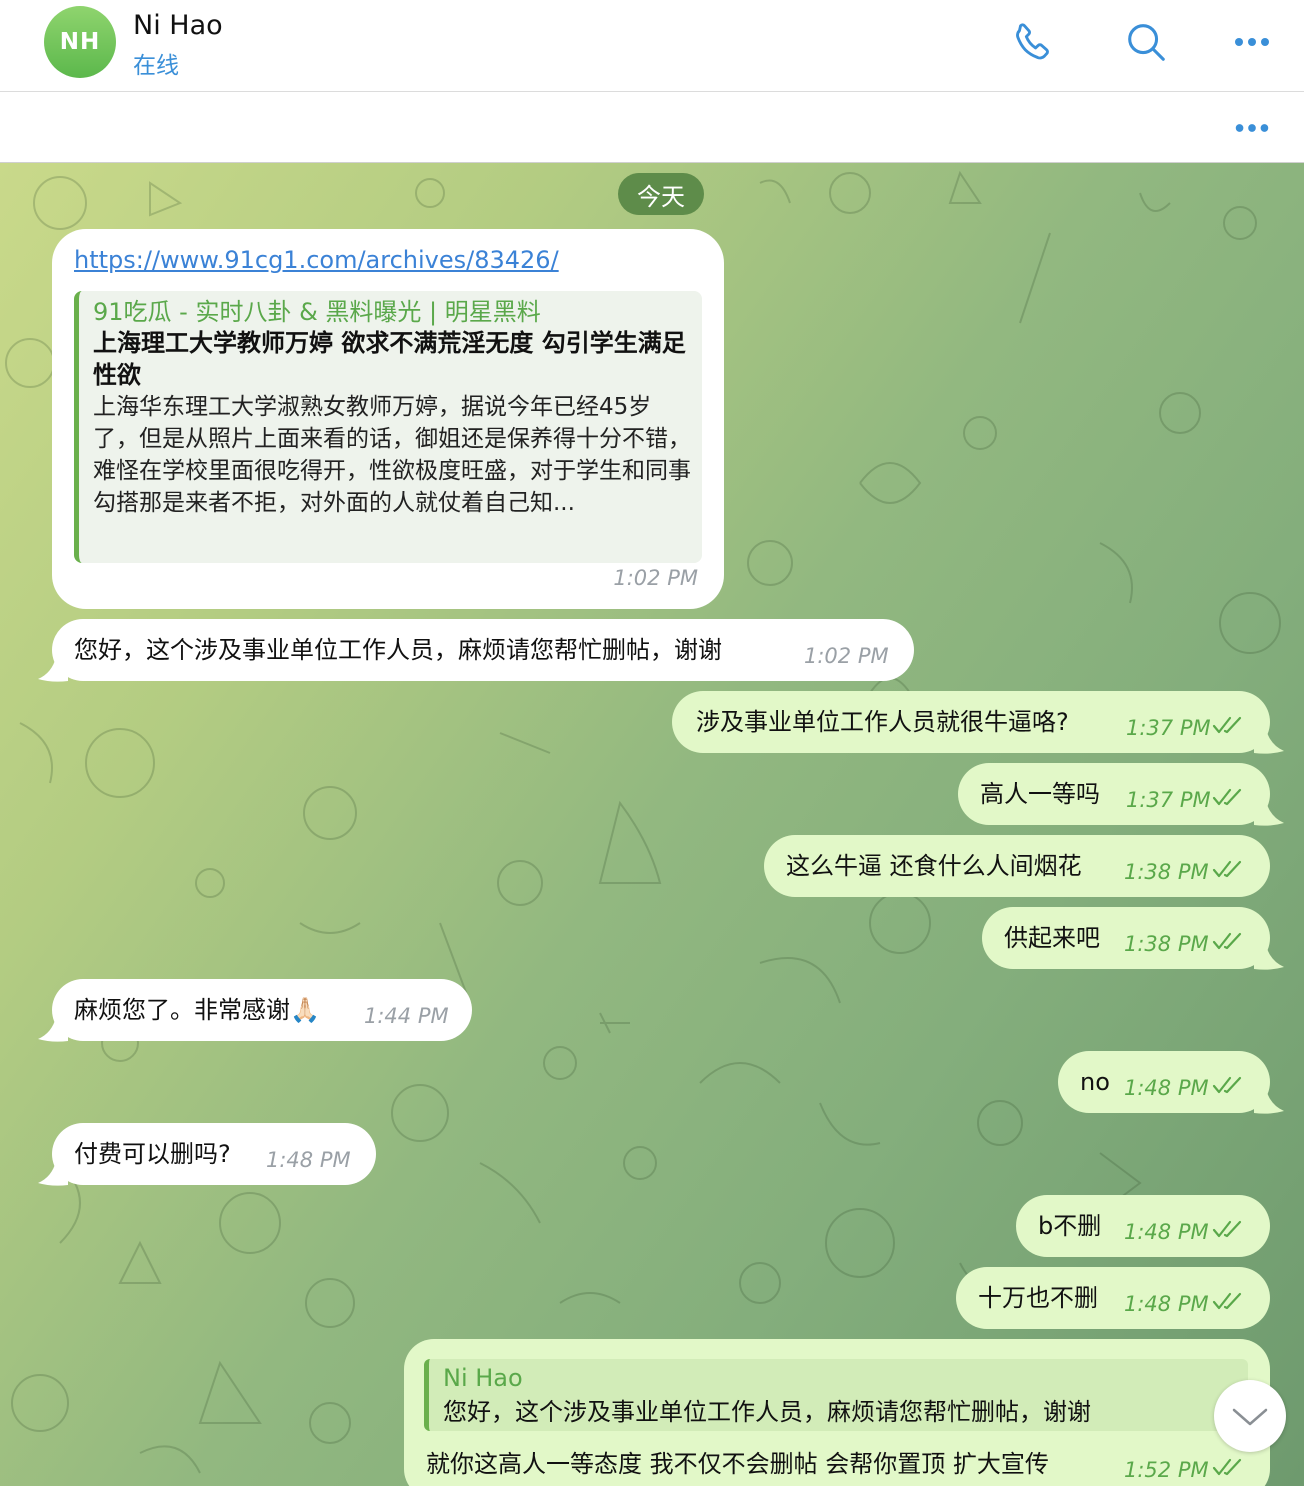 This screenshot has width=1304, height=1486. What do you see at coordinates (1166, 1470) in the screenshot?
I see `message-time: 1:52 PM` at bounding box center [1166, 1470].